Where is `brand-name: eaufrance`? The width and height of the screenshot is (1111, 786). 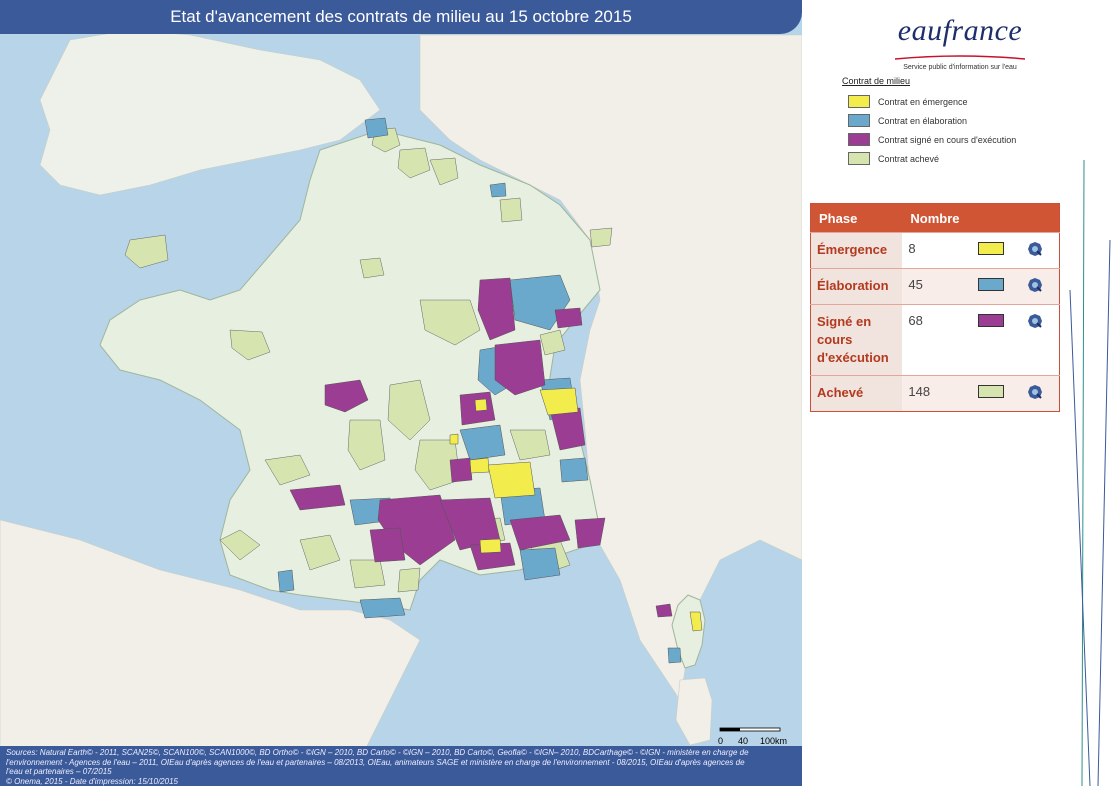 brand-name: eaufrance is located at coordinates (960, 30).